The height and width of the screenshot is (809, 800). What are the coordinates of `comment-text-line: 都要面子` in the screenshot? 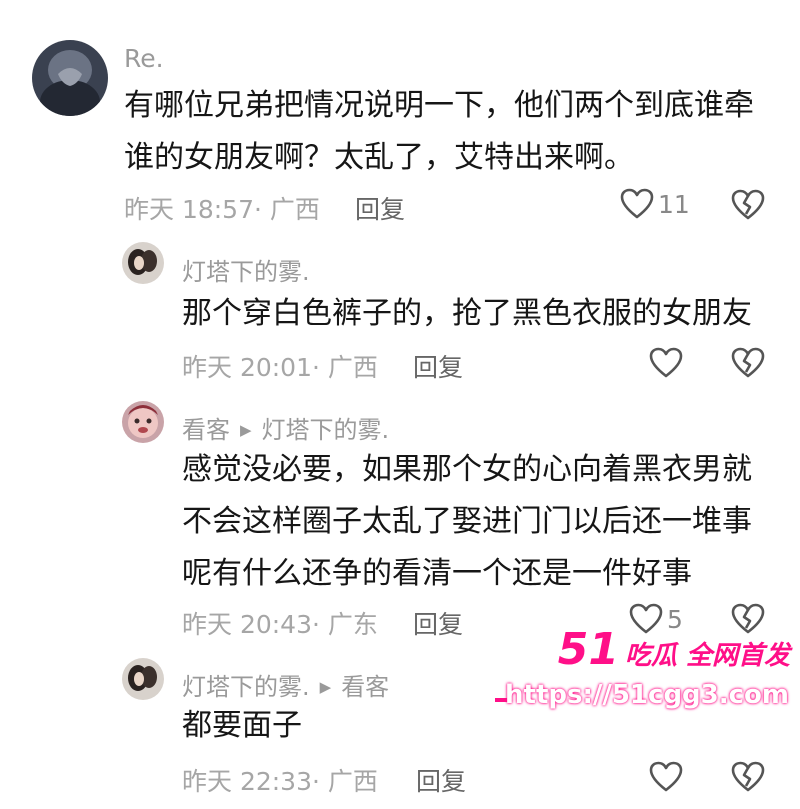 It's located at (242, 725).